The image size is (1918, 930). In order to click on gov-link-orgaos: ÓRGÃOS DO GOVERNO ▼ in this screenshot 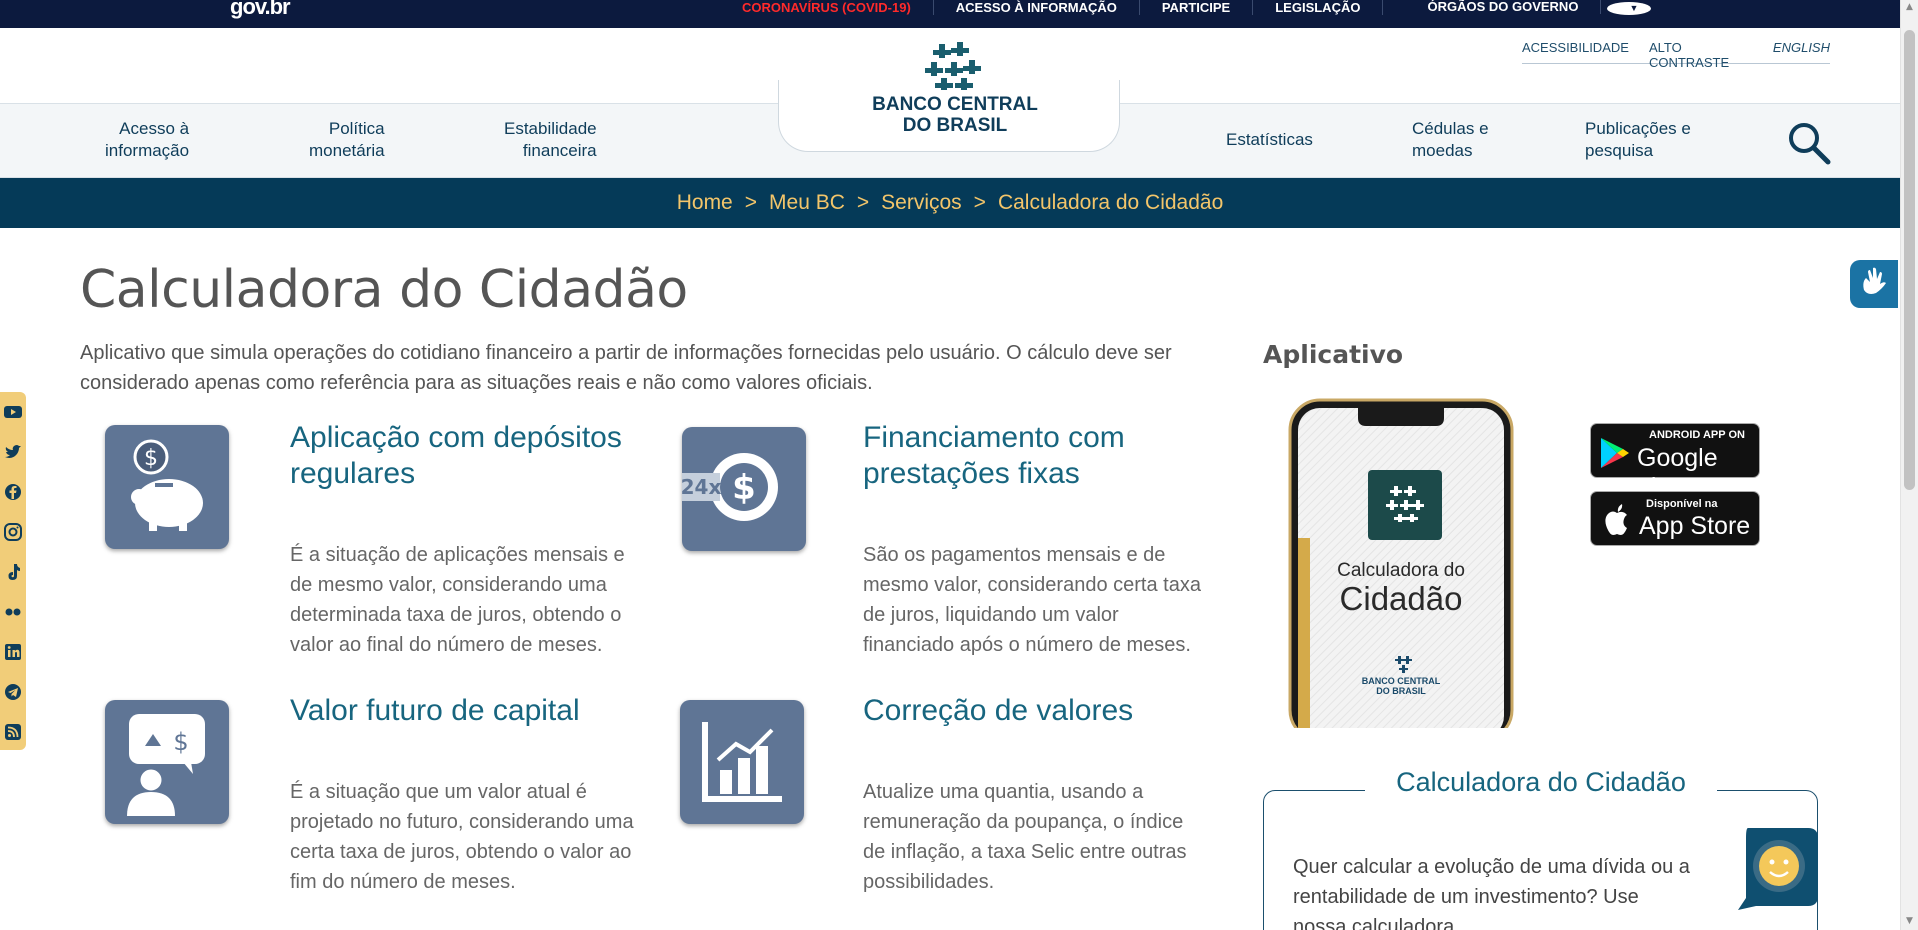, I will do `click(1528, 7)`.